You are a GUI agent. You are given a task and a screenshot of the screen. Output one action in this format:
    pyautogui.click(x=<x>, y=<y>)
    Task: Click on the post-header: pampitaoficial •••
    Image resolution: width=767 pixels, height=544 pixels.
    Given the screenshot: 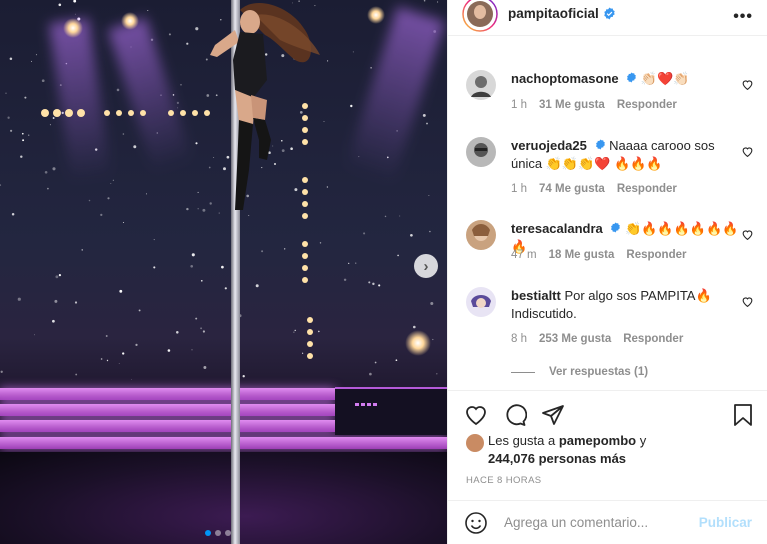 What is the action you would take?
    pyautogui.click(x=607, y=18)
    